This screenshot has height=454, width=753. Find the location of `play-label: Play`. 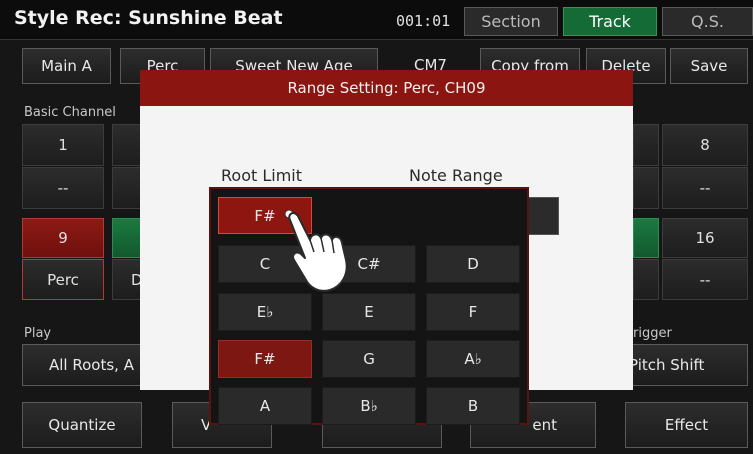

play-label: Play is located at coordinates (38, 333).